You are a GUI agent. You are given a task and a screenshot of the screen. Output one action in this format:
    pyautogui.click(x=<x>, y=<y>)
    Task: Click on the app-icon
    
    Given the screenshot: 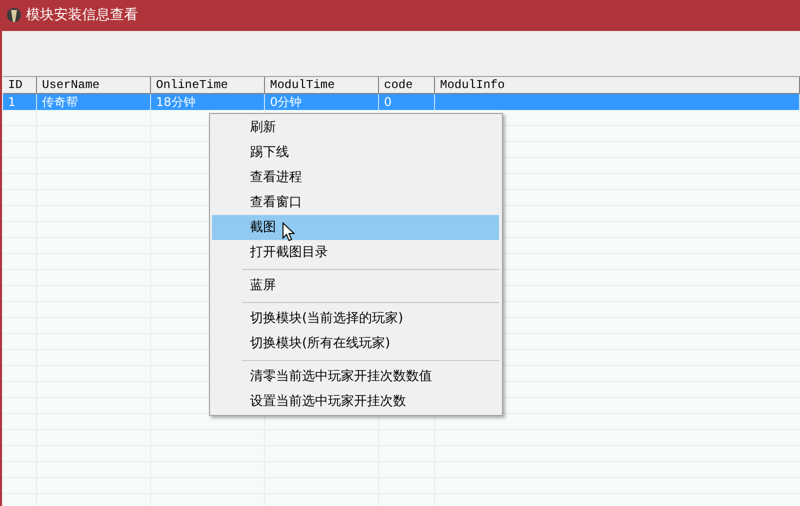 What is the action you would take?
    pyautogui.click(x=14, y=15)
    